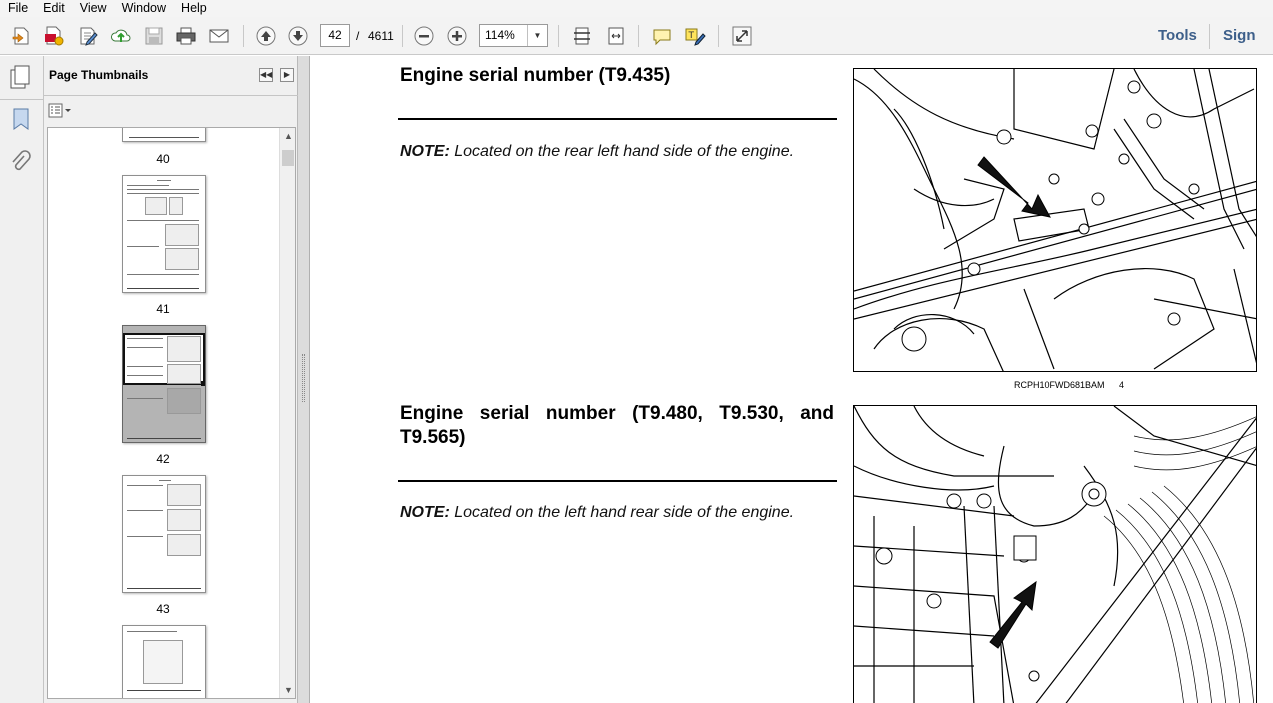 The height and width of the screenshot is (703, 1273). Describe the element at coordinates (163, 459) in the screenshot. I see `thumbnail-label-42: 42` at that location.